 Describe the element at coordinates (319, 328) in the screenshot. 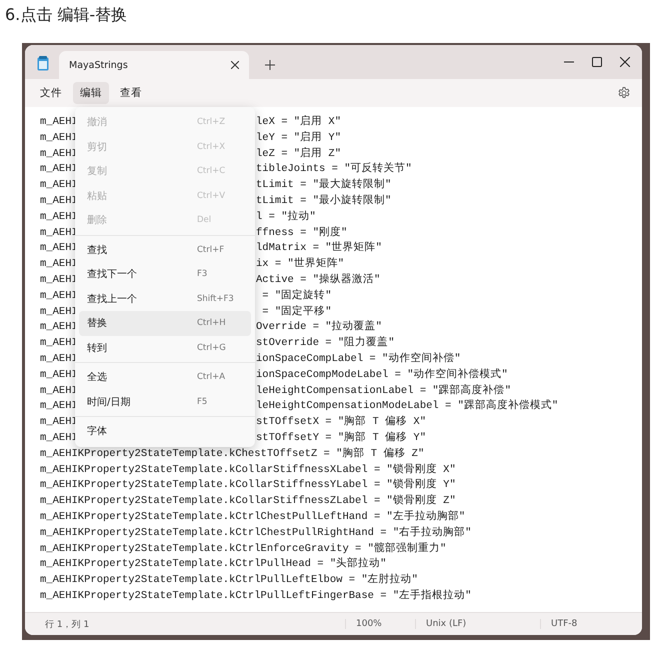

I see `code-line: Override = "拉动覆盖"` at that location.